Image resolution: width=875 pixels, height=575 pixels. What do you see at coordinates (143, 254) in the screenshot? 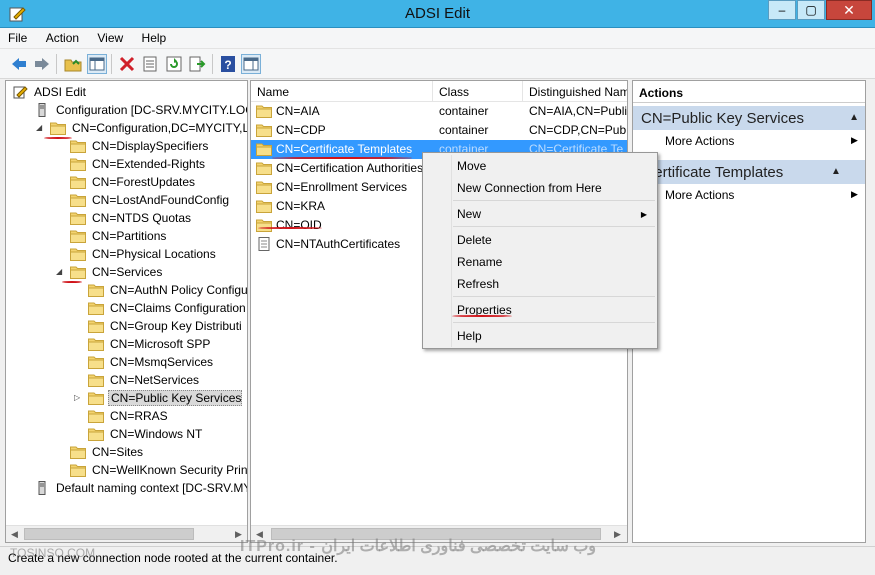
I see `tree-item: CN=Physical Locations` at bounding box center [143, 254].